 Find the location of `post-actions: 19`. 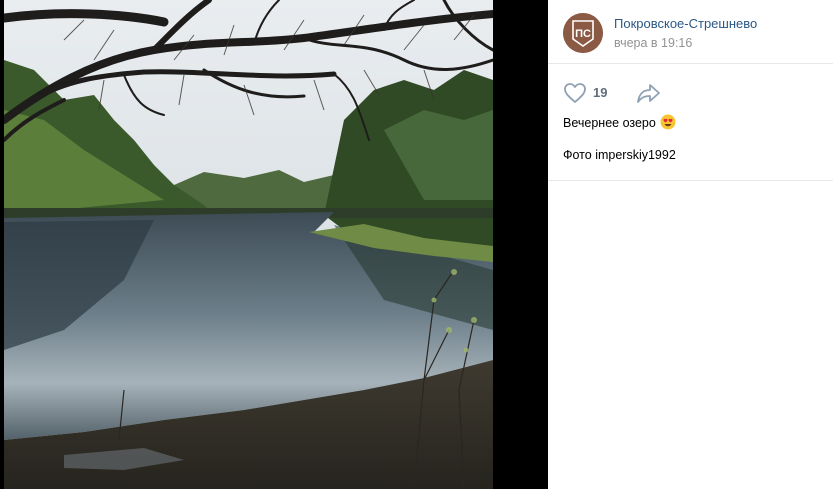

post-actions: 19 is located at coordinates (690, 90).